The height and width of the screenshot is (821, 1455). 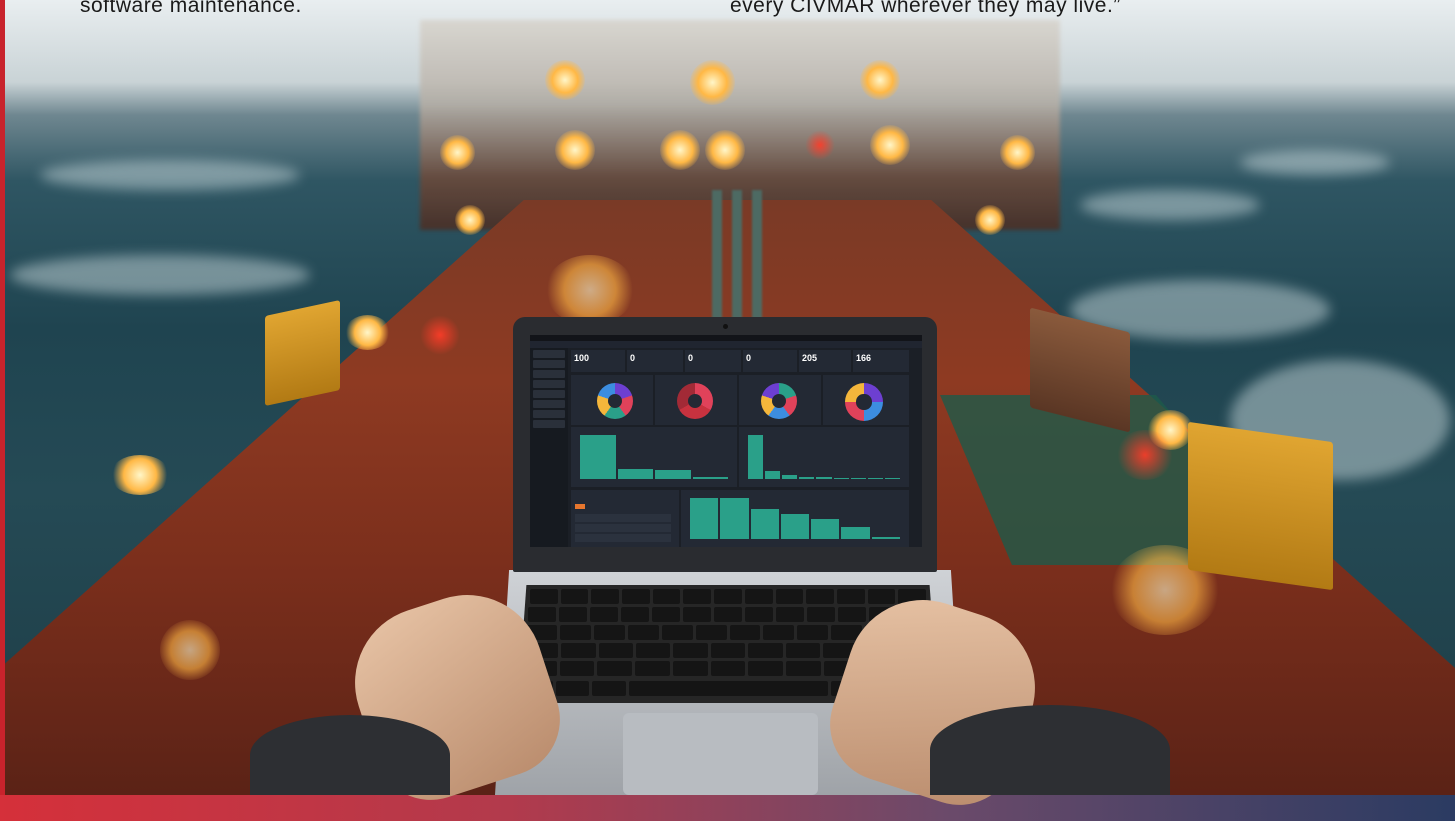 What do you see at coordinates (925, 8) in the screenshot?
I see `caption-right: every CIVMAR wherever they may live.”` at bounding box center [925, 8].